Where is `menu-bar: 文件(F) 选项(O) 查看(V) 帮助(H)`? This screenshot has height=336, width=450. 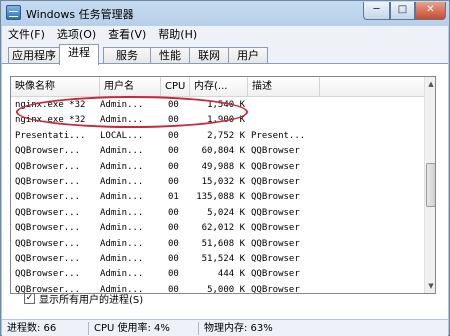 menu-bar: 文件(F) 选项(O) 查看(V) 帮助(H) is located at coordinates (225, 35).